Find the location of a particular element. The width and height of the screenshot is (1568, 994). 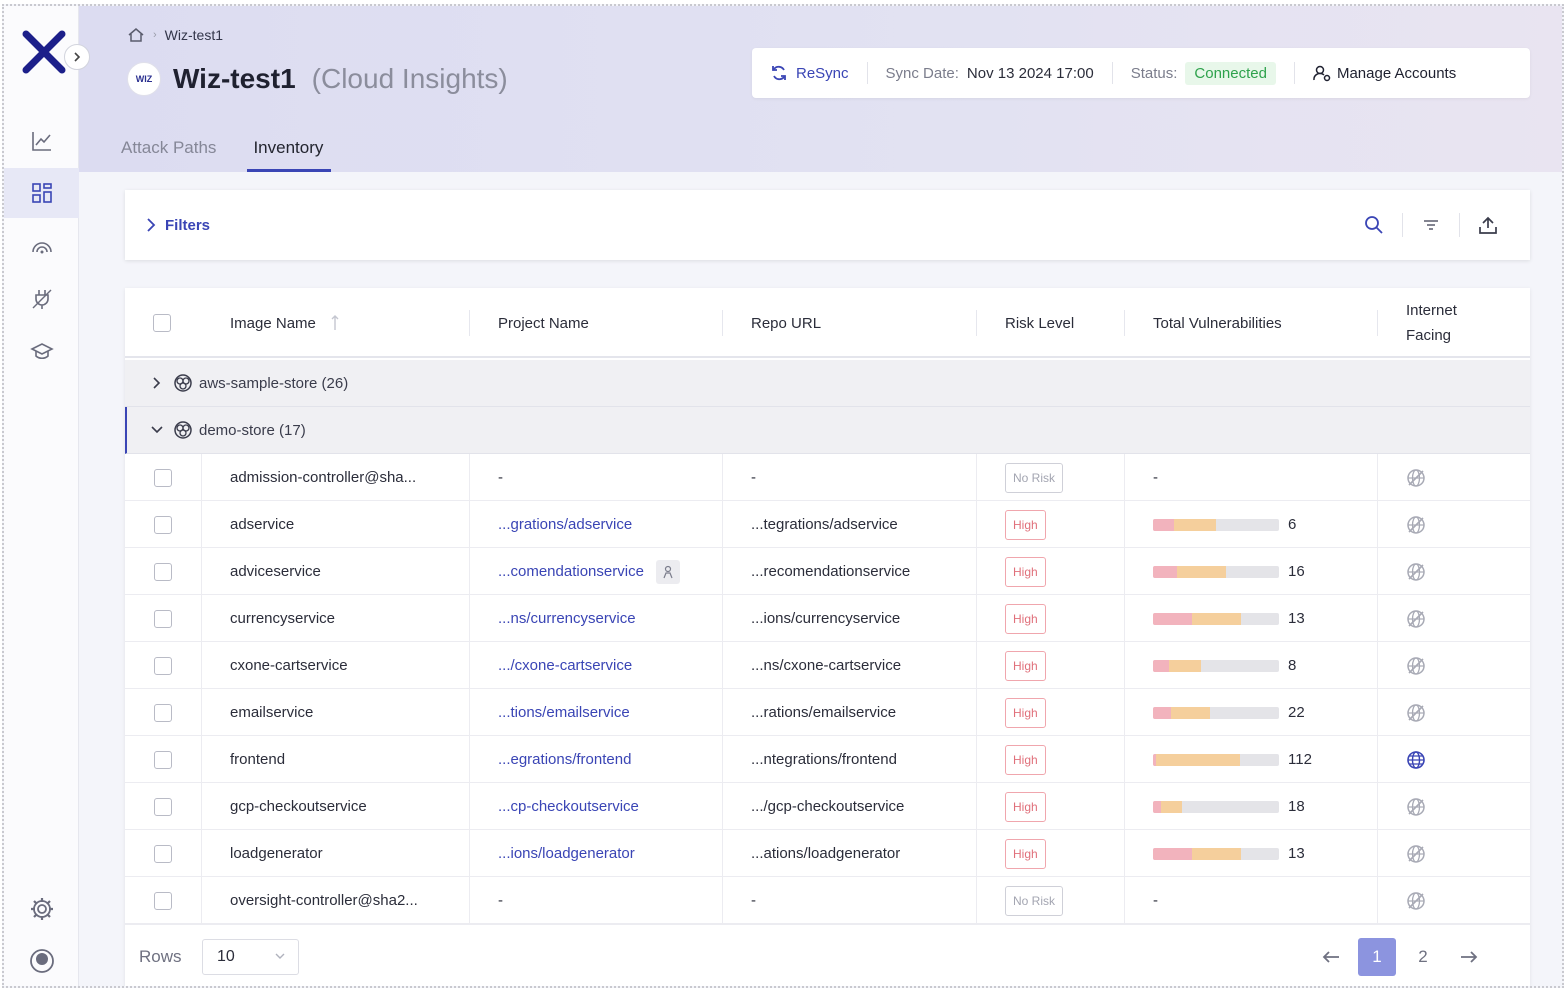

sidebar-item-integrations is located at coordinates (41, 299).